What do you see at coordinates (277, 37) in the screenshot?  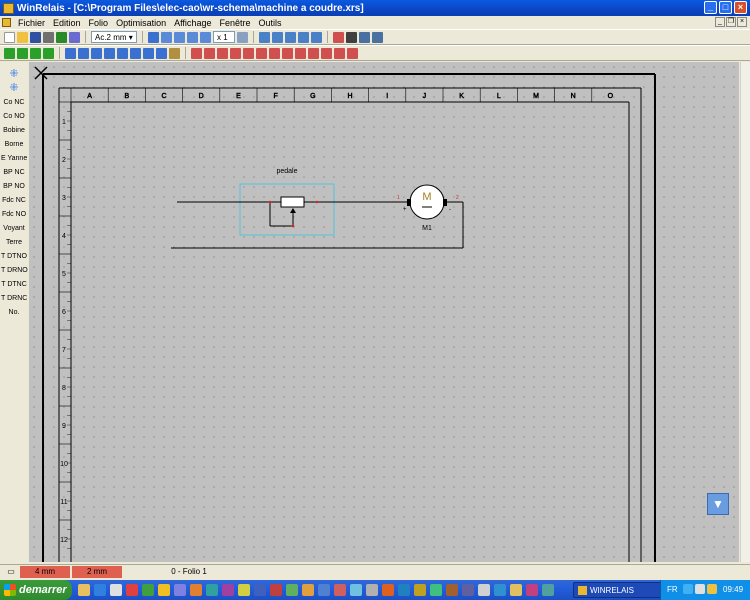 I see `distribute-icon` at bounding box center [277, 37].